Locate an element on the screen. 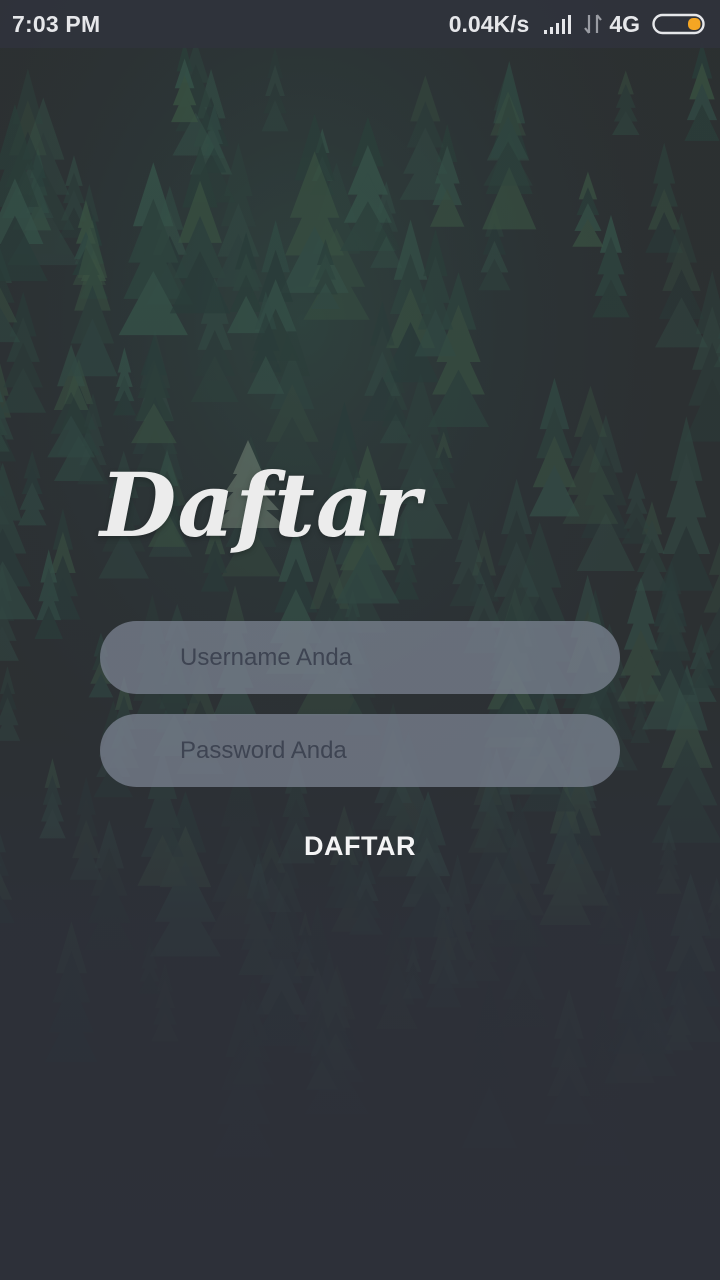 The width and height of the screenshot is (720, 1280). status-indicators: 0.04K/s 4G is located at coordinates (577, 24).